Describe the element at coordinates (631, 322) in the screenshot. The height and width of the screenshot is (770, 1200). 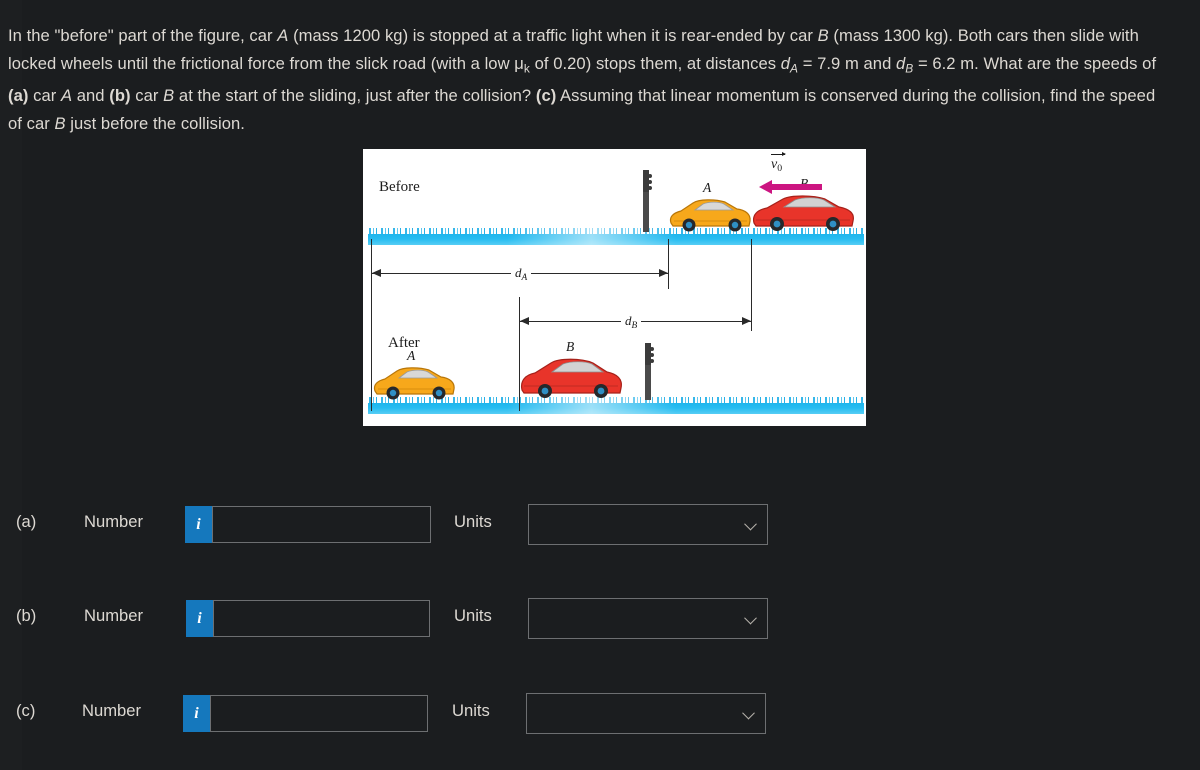
I see `dim-b-label: dB` at that location.